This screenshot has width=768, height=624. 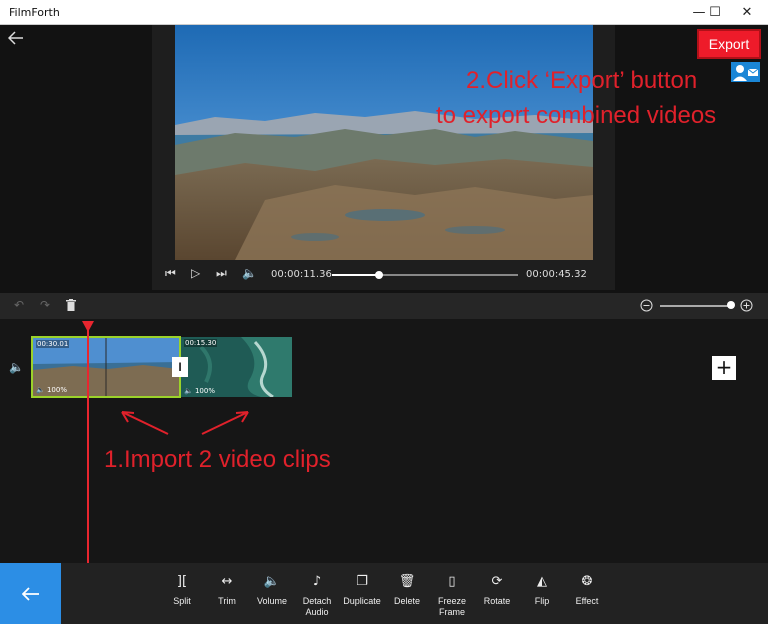 I want to click on trim-icon: ↔, so click(x=227, y=581).